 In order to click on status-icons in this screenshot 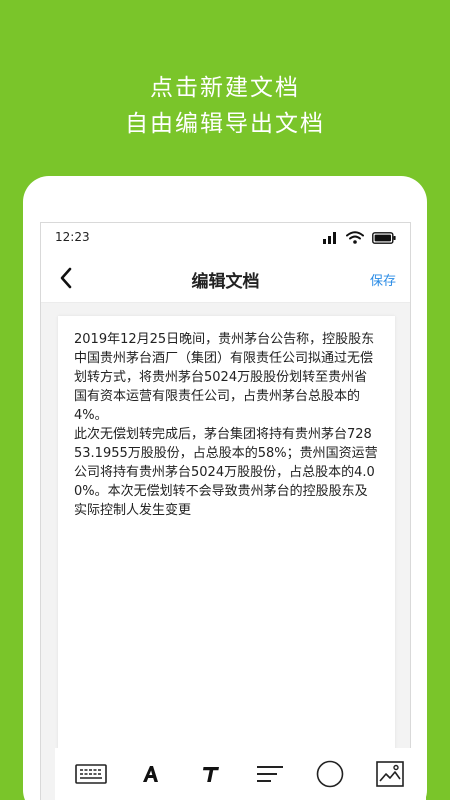, I will do `click(359, 238)`.